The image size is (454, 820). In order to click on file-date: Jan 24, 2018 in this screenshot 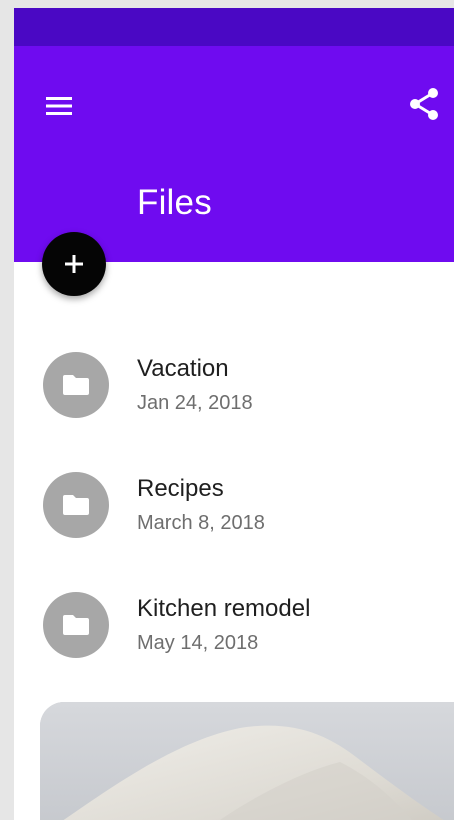, I will do `click(195, 403)`.